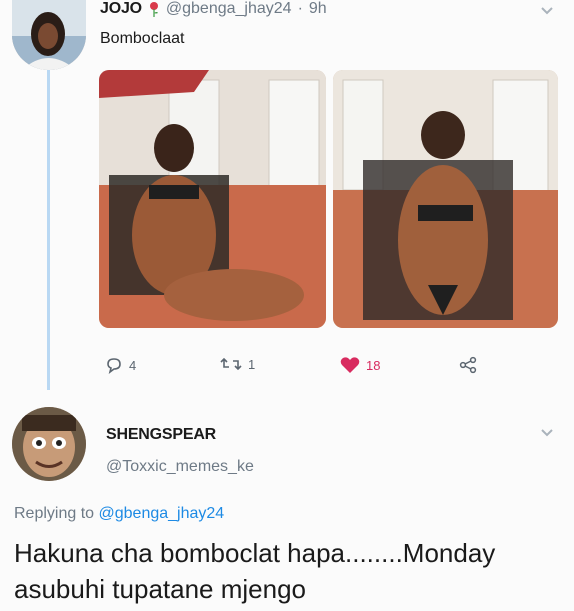  Describe the element at coordinates (287, 368) in the screenshot. I see `tweet-action-bar: 4 1 18` at that location.